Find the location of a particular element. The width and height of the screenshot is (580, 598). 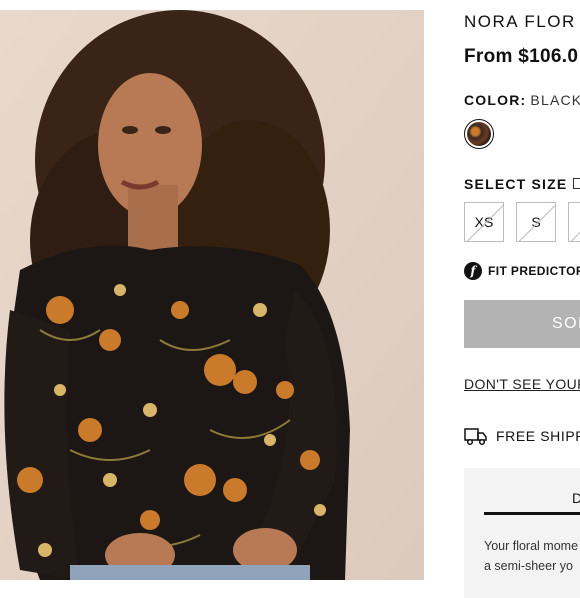

truck-icon is located at coordinates (475, 437).